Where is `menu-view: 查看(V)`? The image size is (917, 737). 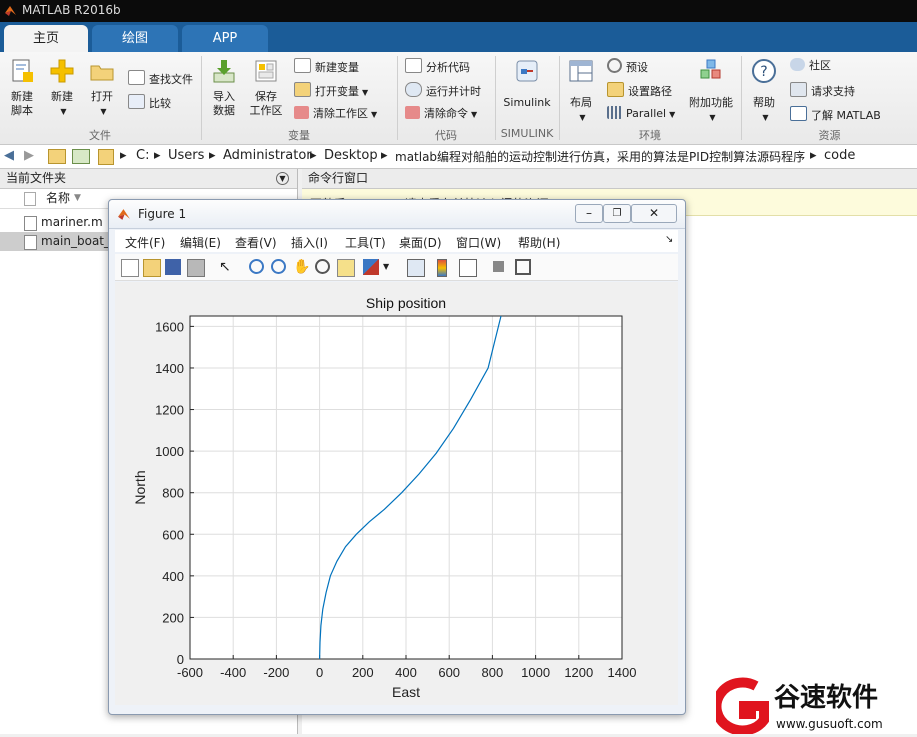 menu-view: 查看(V) is located at coordinates (256, 242).